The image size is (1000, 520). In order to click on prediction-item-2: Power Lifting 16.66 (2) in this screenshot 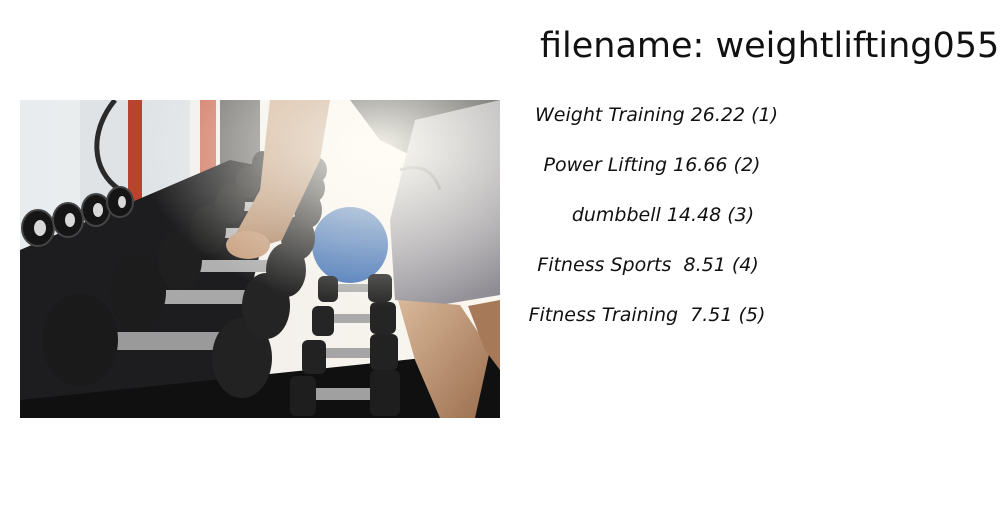, I will do `click(652, 165)`.